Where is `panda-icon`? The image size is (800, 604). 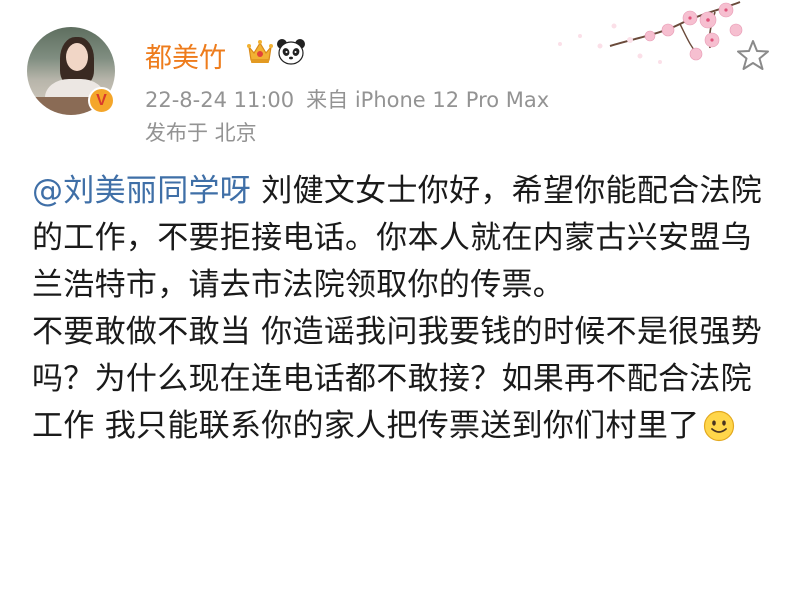 panda-icon is located at coordinates (291, 52).